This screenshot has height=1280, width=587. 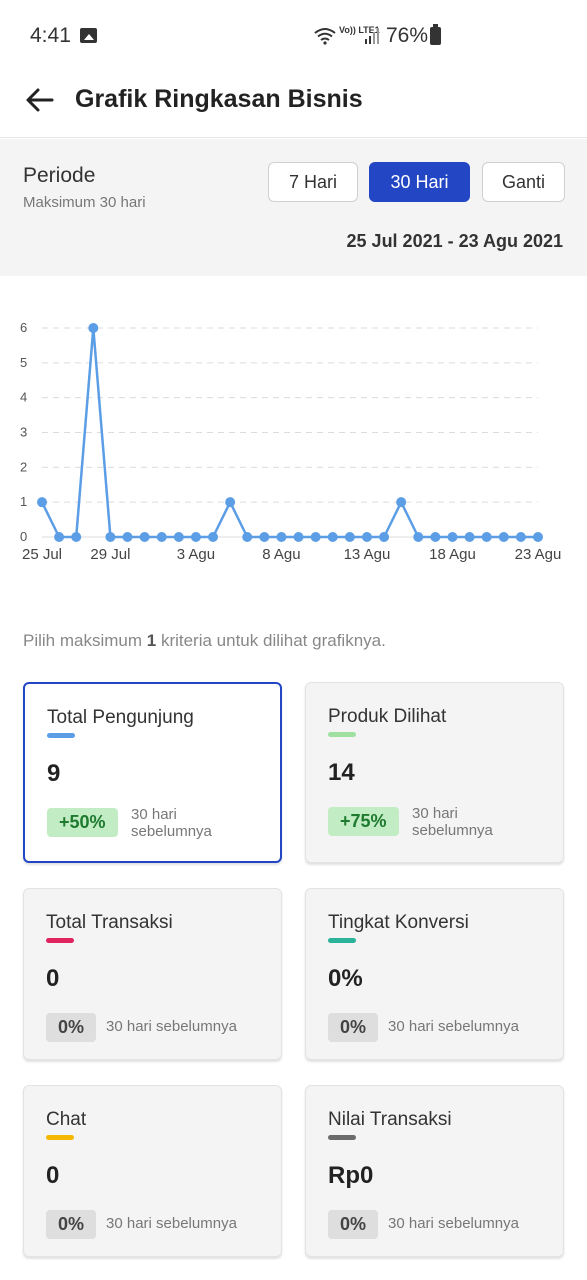 What do you see at coordinates (82, 822) in the screenshot?
I see `change-badge: +50%` at bounding box center [82, 822].